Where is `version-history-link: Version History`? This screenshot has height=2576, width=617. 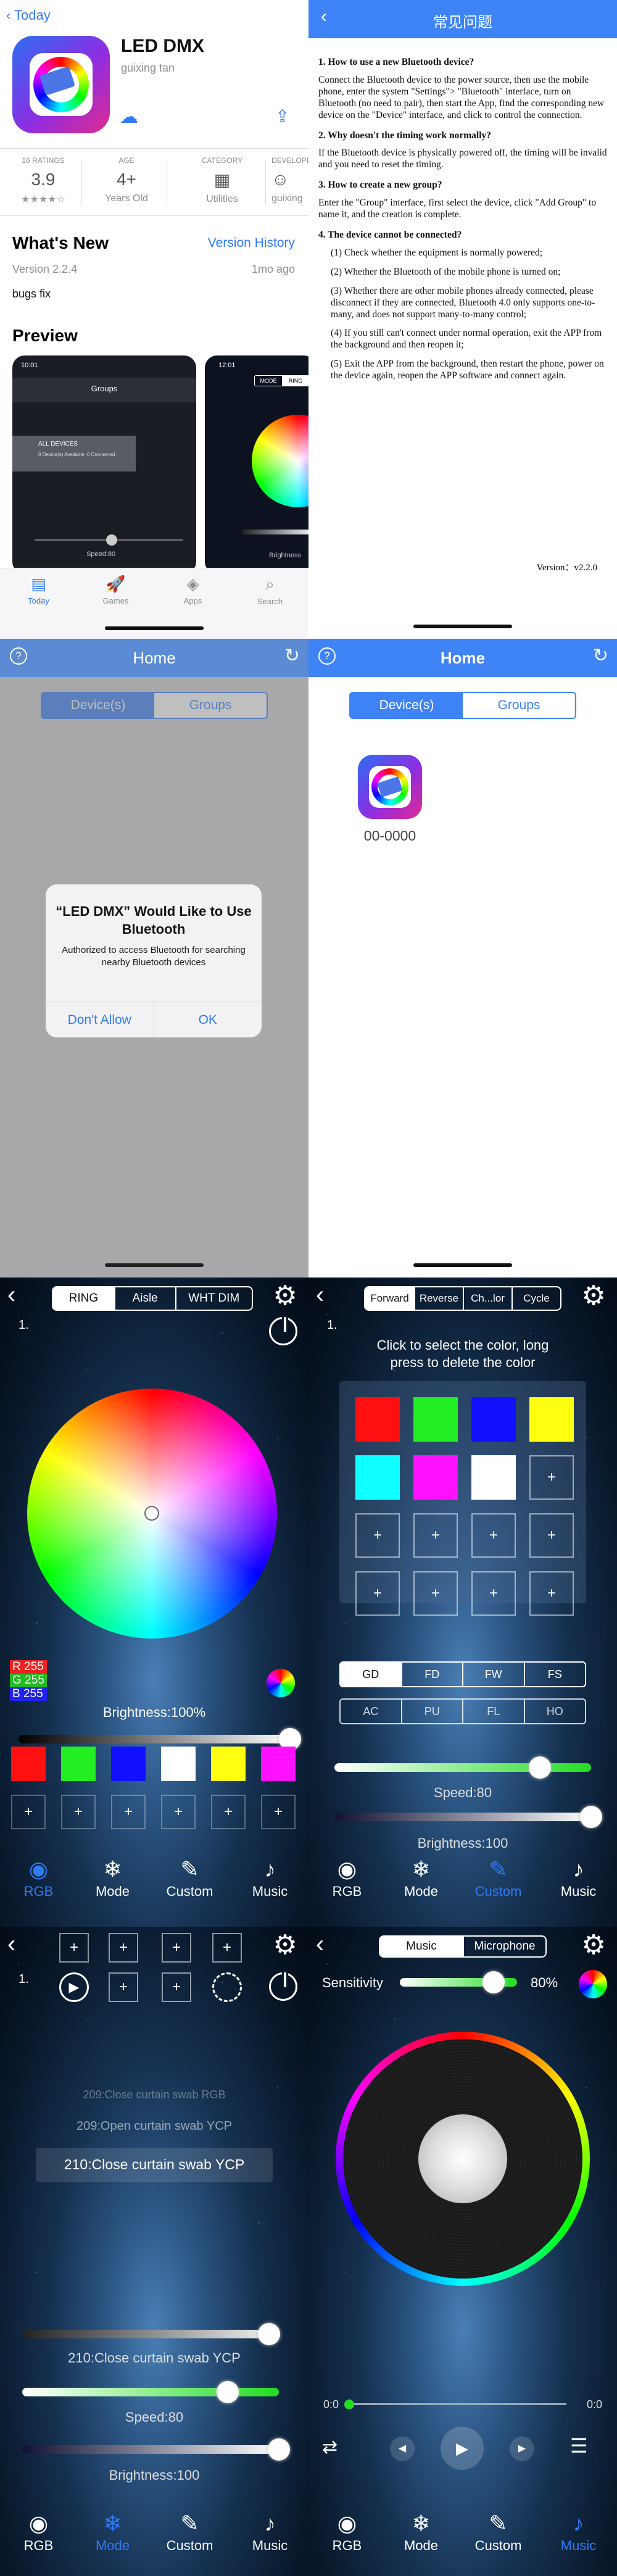 version-history-link: Version History is located at coordinates (251, 243).